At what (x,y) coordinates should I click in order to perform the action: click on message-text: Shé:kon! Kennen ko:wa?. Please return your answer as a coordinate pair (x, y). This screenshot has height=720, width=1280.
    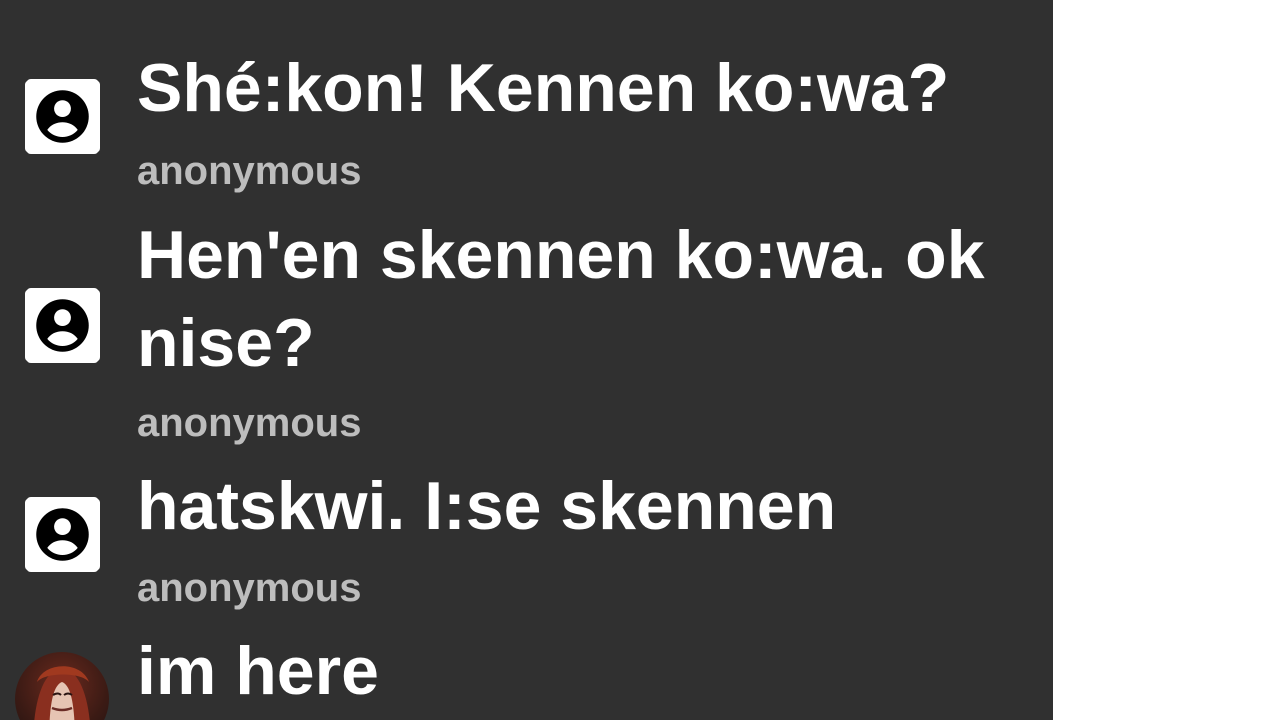
    Looking at the image, I should click on (543, 88).